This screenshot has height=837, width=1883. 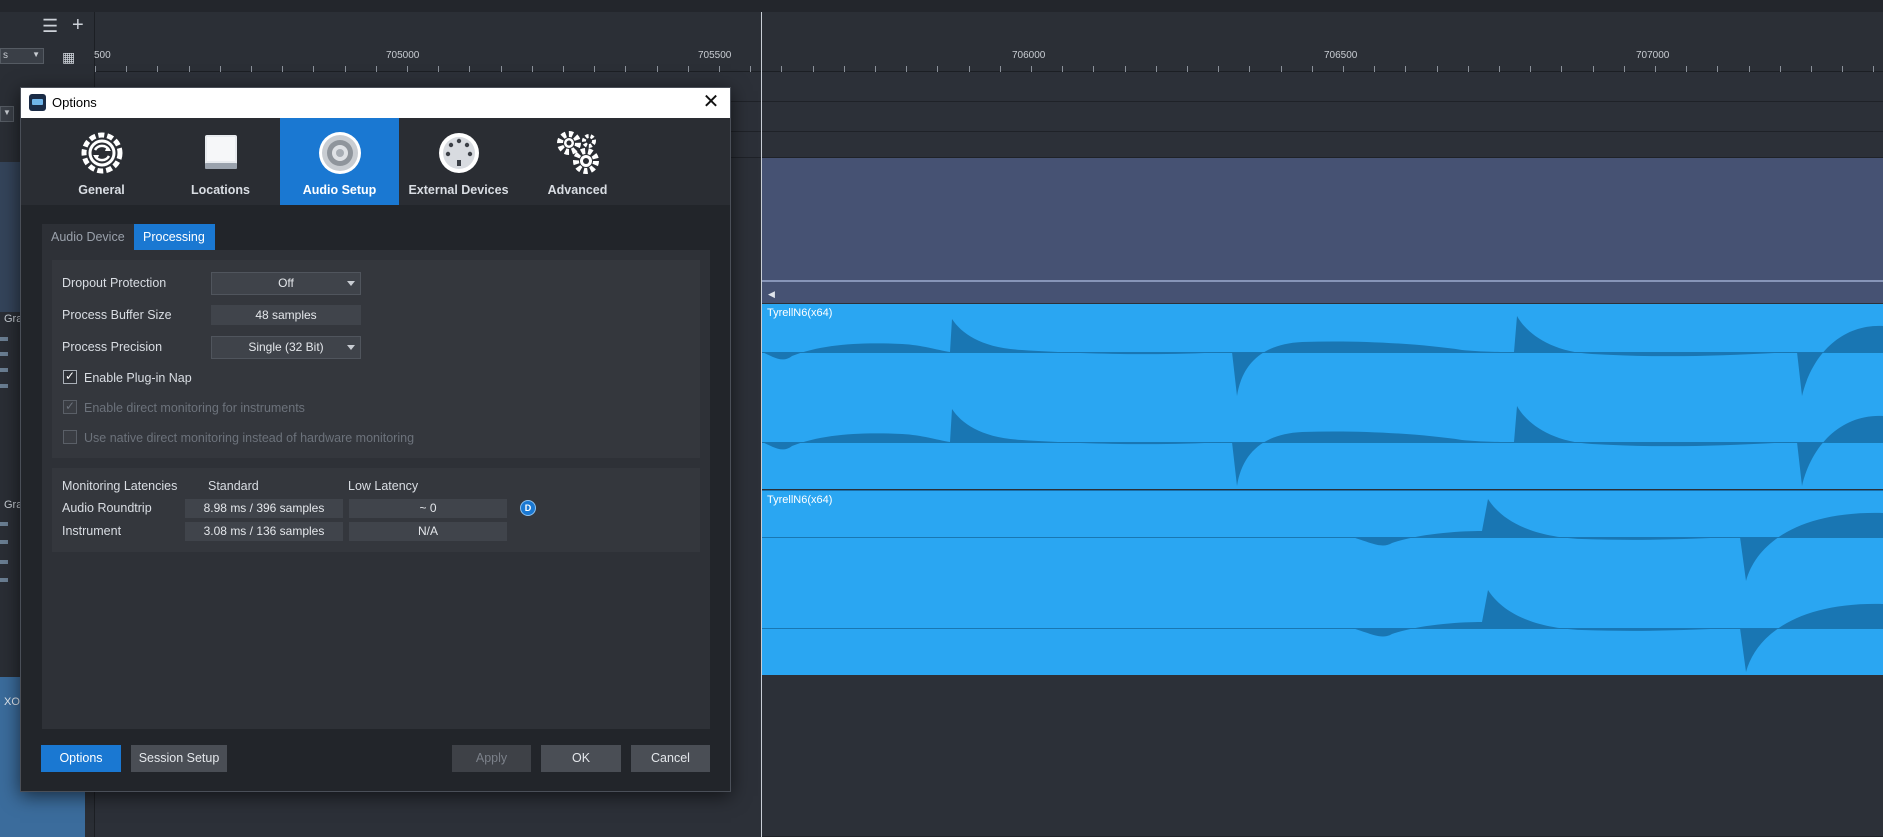 What do you see at coordinates (458, 190) in the screenshot?
I see `category-label: External Devices` at bounding box center [458, 190].